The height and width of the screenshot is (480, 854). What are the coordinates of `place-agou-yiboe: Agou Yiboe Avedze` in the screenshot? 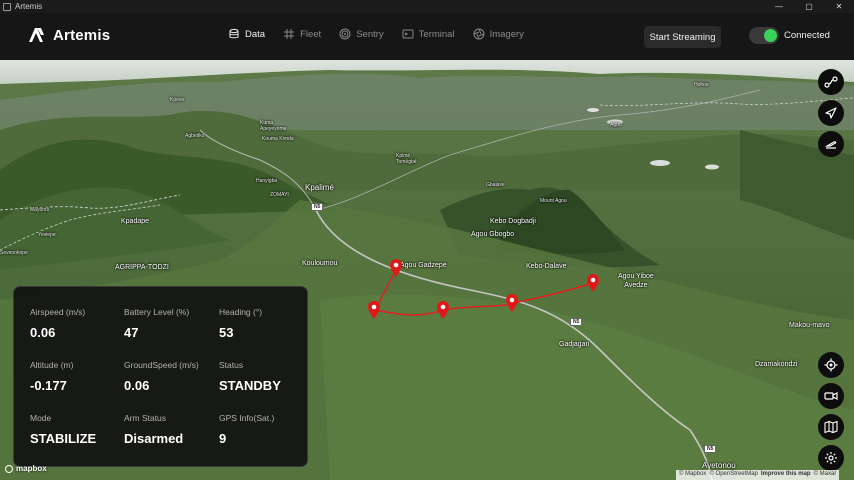 It's located at (636, 281).